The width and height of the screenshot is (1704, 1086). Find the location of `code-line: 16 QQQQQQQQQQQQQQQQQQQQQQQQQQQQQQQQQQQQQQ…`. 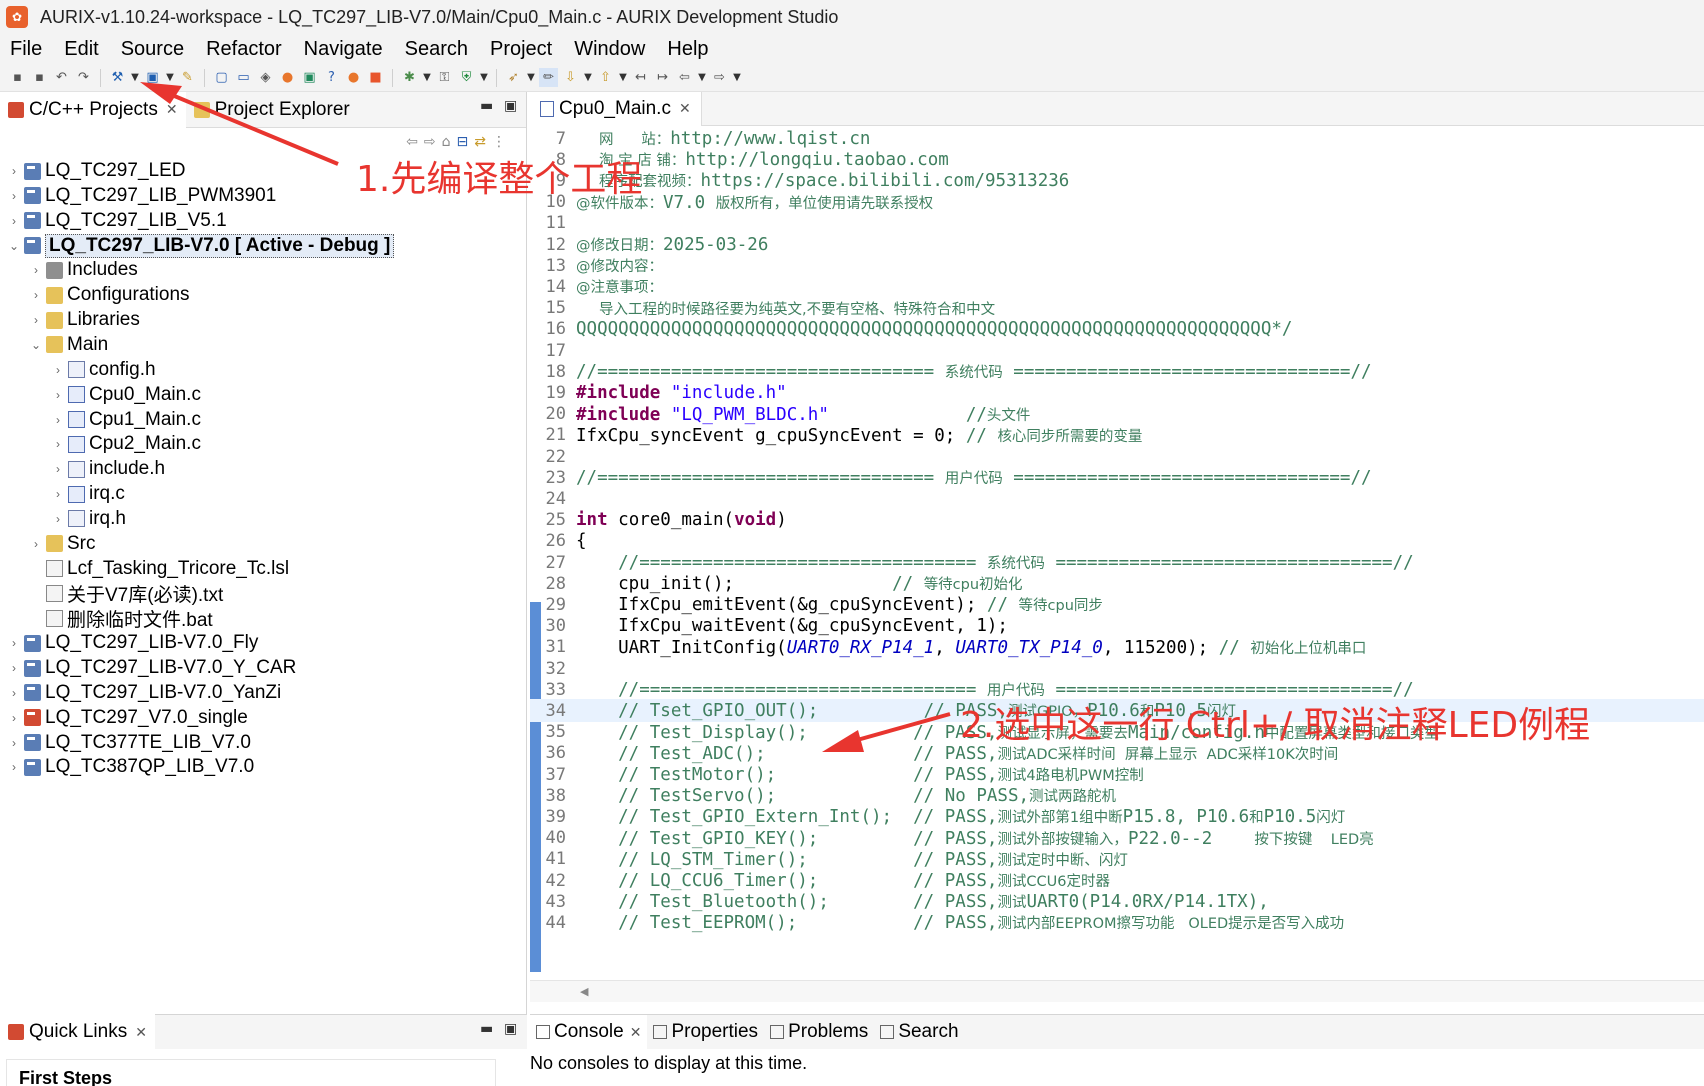

code-line: 16 QQQQQQQQQQQQQQQQQQQQQQQQQQQQQQQQQQQQQQ… is located at coordinates (911, 329).